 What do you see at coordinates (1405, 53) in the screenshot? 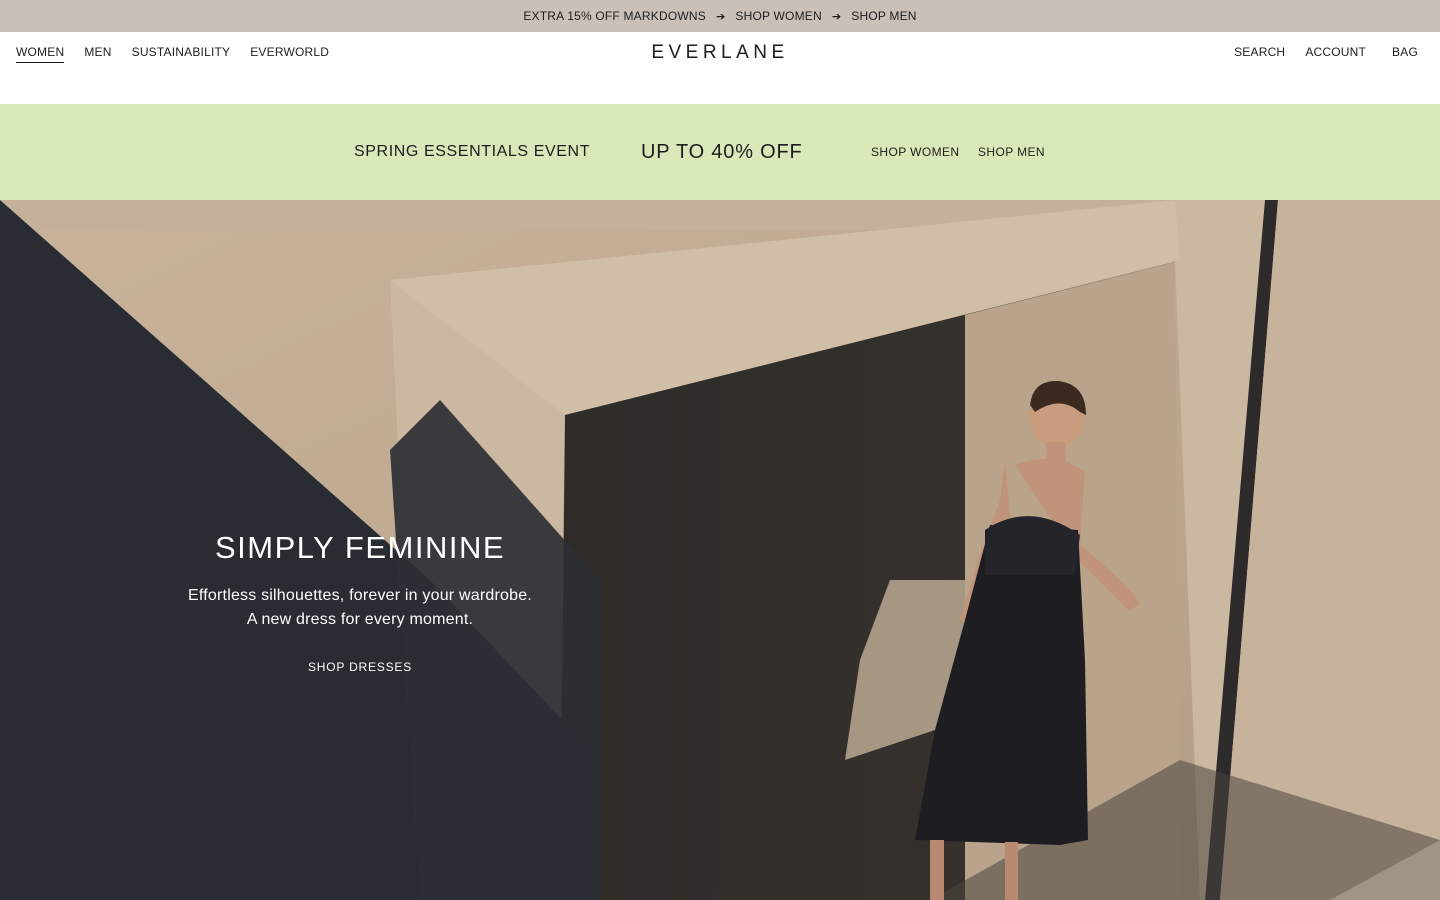
I see `bag-link: BAG` at bounding box center [1405, 53].